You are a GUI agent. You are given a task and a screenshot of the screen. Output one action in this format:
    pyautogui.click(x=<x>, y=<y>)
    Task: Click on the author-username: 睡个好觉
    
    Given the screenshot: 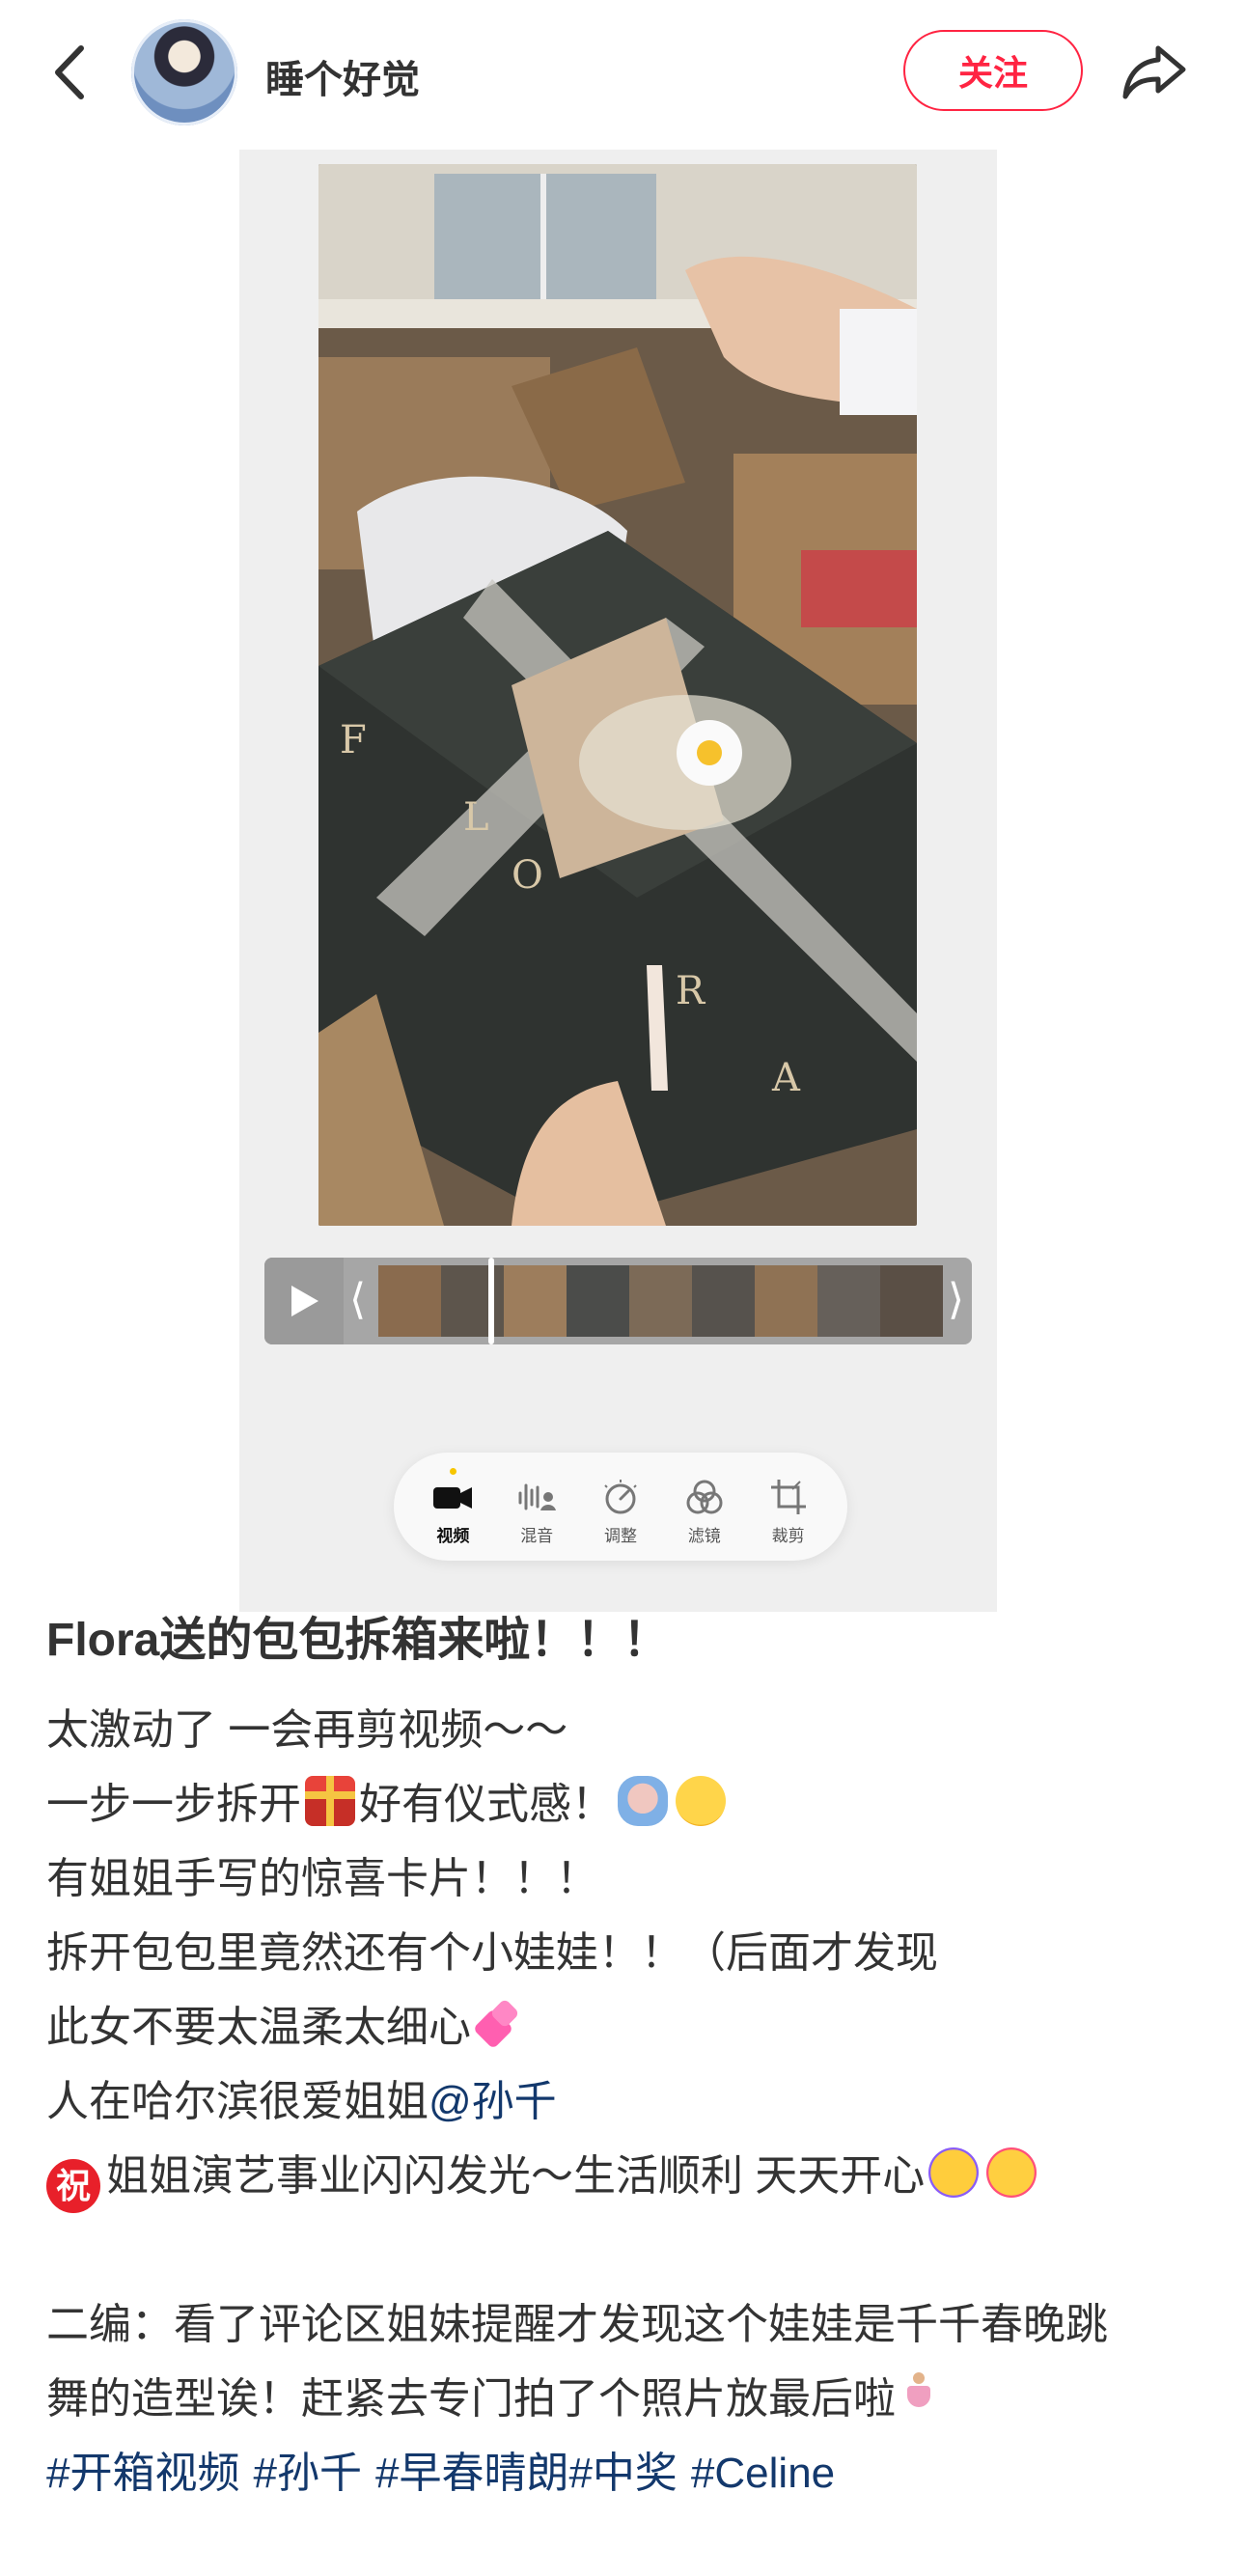 What is the action you would take?
    pyautogui.click(x=342, y=76)
    